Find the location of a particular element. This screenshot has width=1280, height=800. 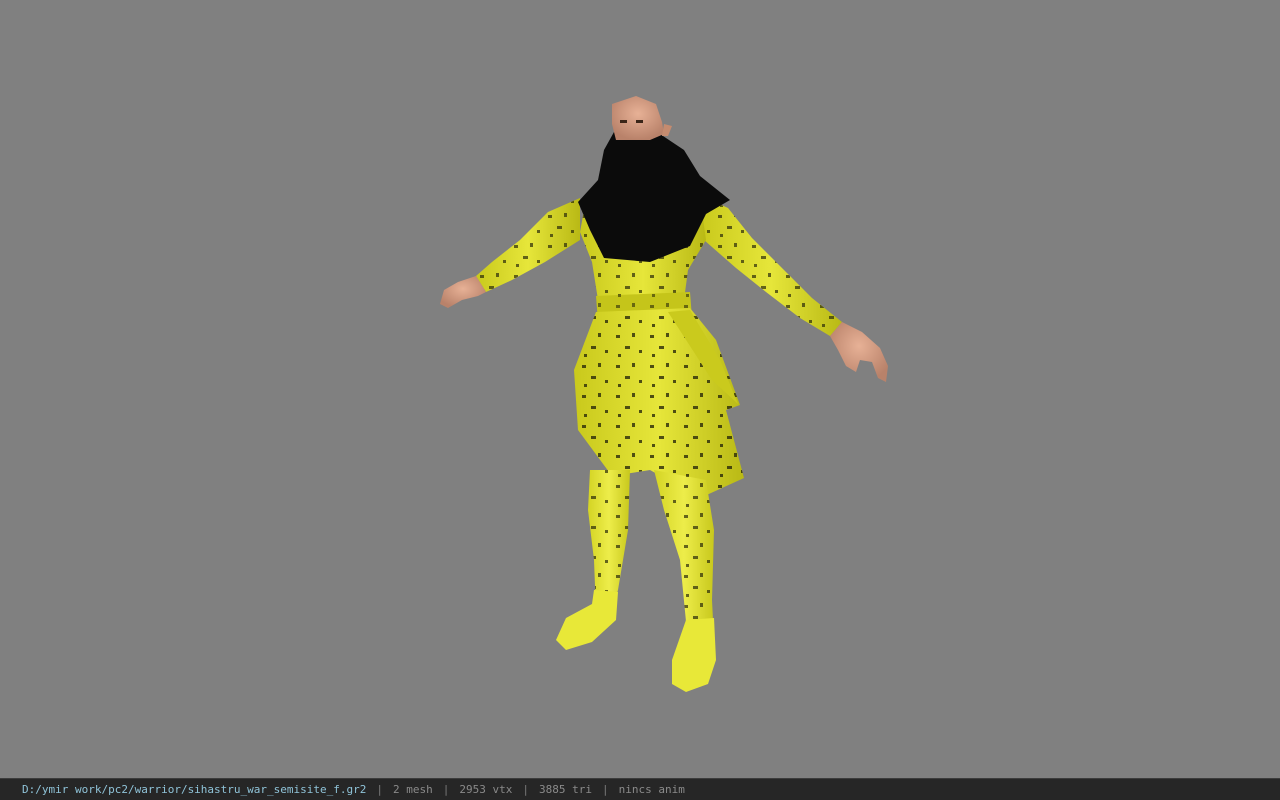

lower-armor is located at coordinates (659, 403).